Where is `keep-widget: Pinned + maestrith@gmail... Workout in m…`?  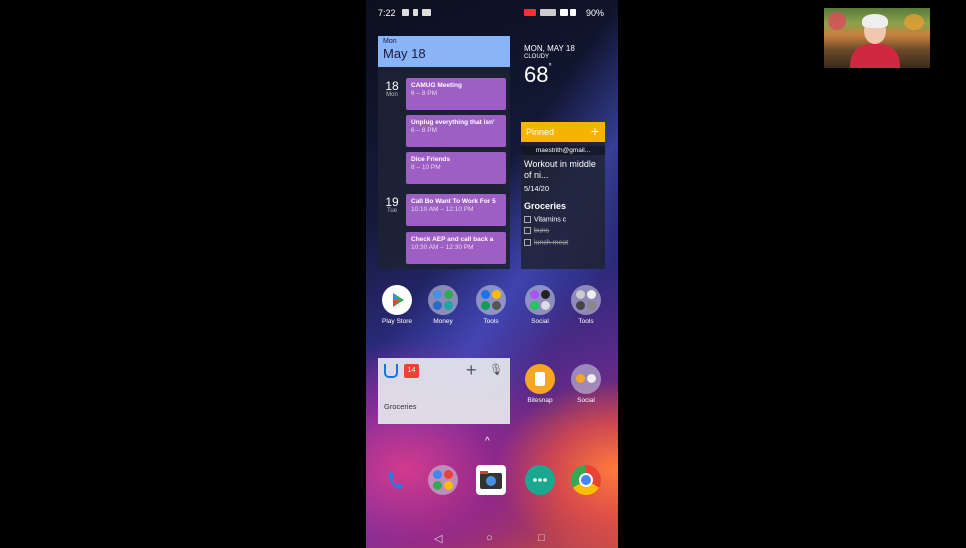 keep-widget: Pinned + maestrith@gmail... Workout in m… is located at coordinates (563, 195).